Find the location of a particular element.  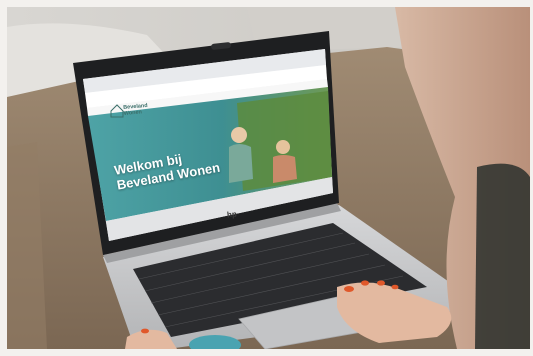

hp-logo-icon: hp is located at coordinates (232, 214).